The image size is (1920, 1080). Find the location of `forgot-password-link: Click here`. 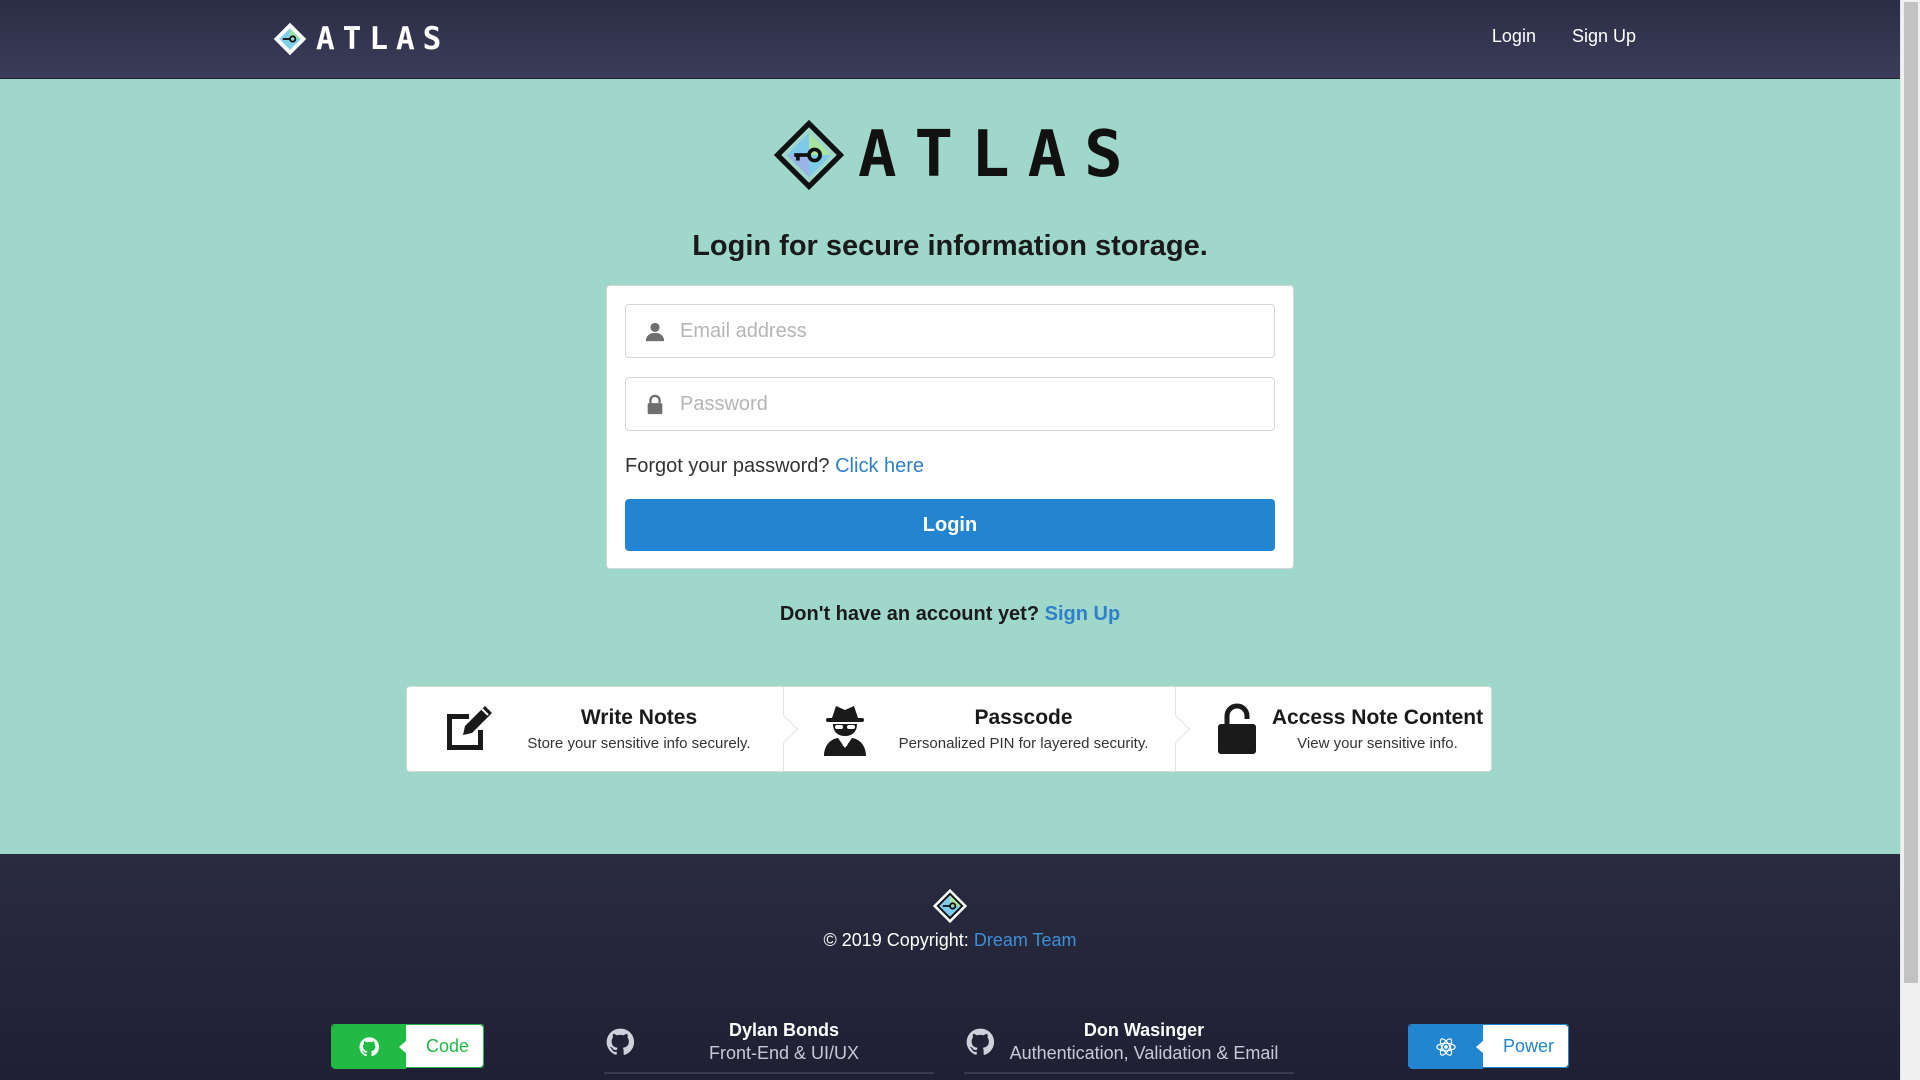

forgot-password-link: Click here is located at coordinates (879, 466).